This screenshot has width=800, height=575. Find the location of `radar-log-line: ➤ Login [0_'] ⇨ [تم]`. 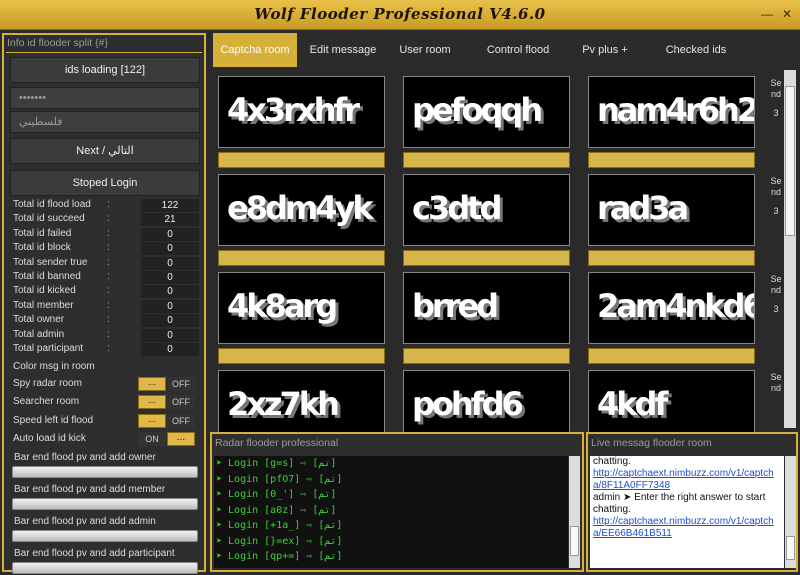

radar-log-line: ➤ Login [0_'] ⇨ [تم] is located at coordinates (276, 494).